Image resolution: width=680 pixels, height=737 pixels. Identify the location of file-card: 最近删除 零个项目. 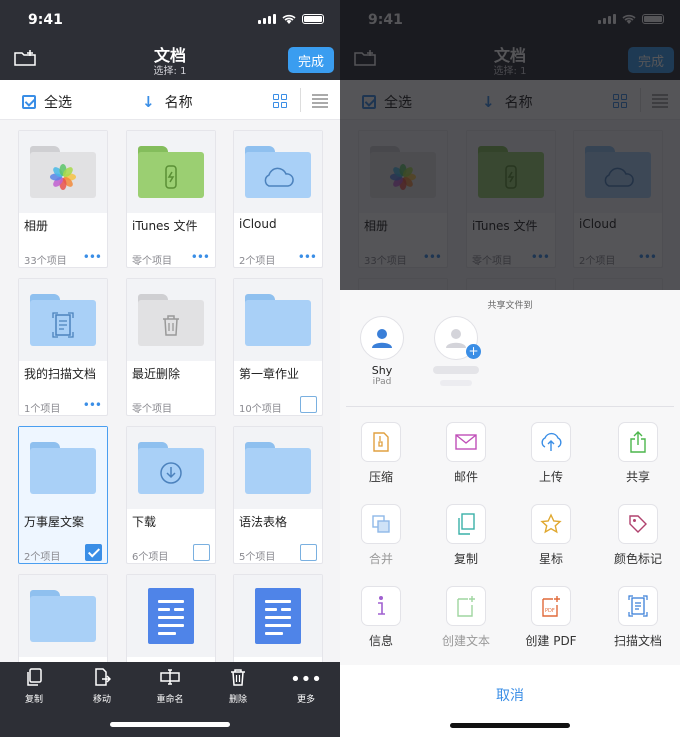
(171, 347).